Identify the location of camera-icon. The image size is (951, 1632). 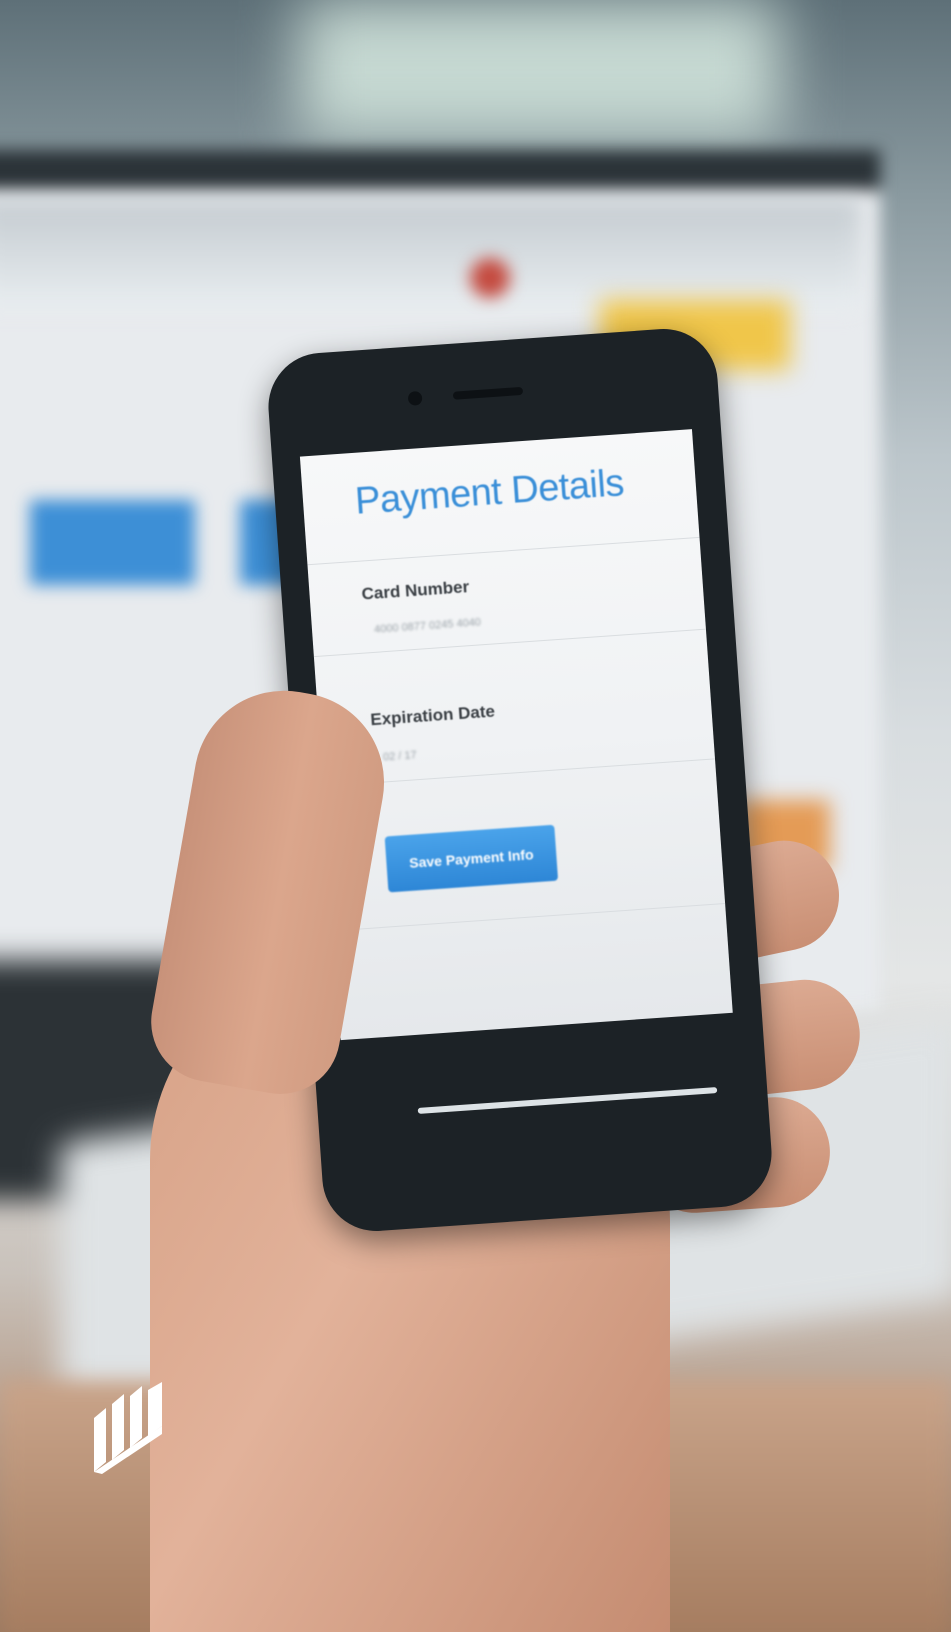
(415, 398).